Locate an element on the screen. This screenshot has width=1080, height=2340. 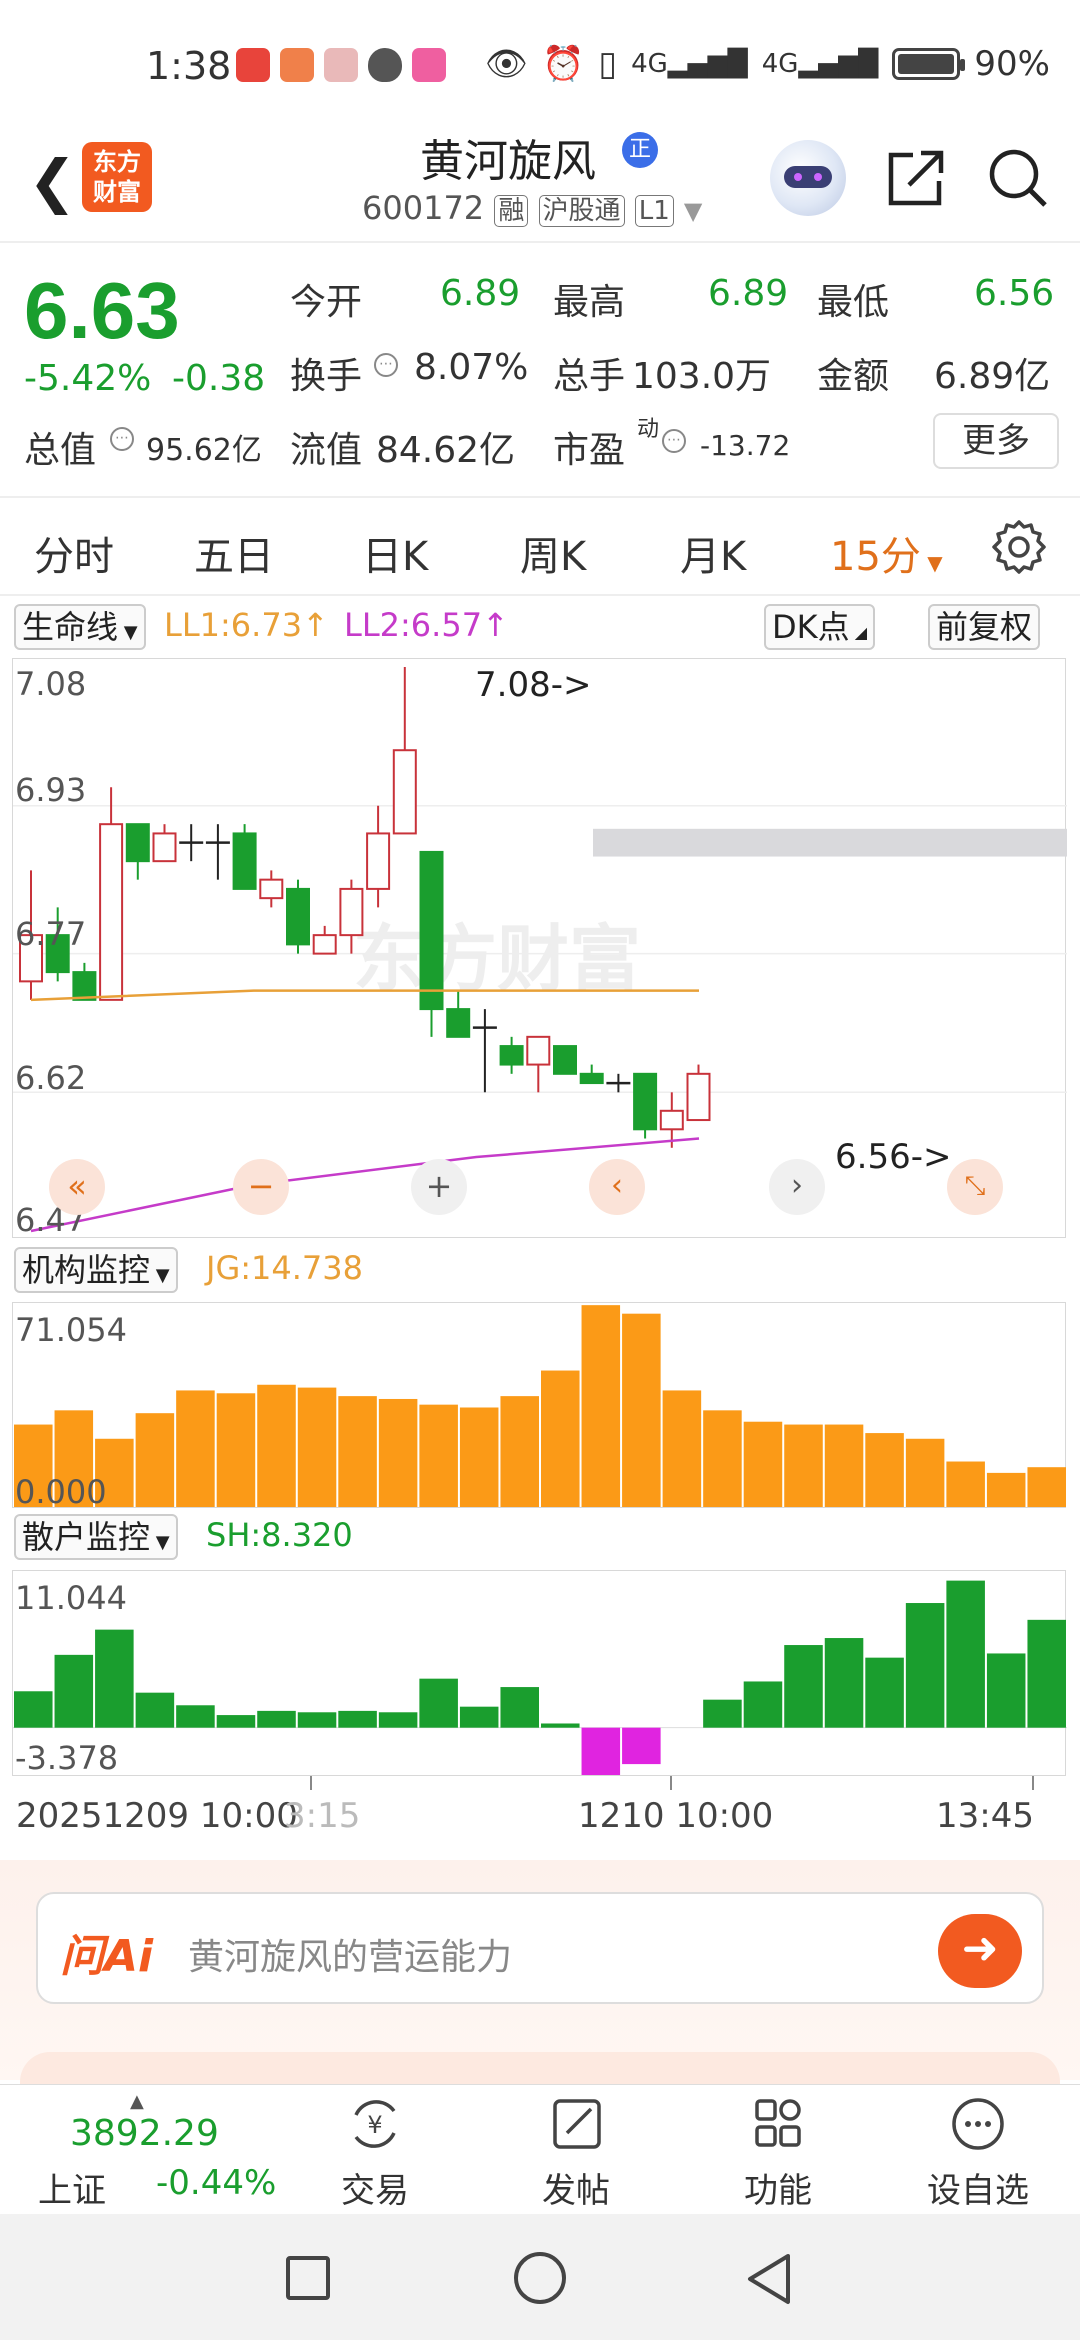
nav-post: 发帖 is located at coordinates (576, 2153).